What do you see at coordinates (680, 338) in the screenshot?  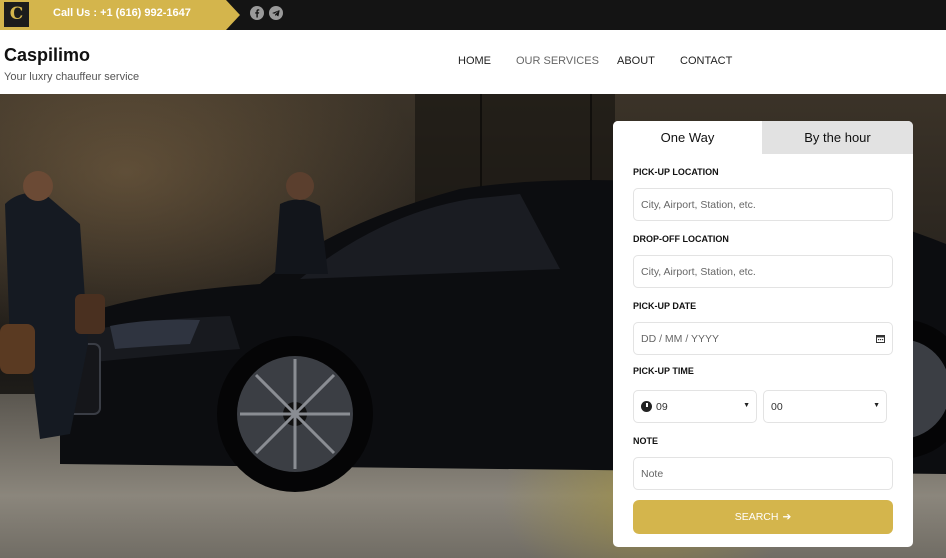 I see `pickup-date-placeholder: DD / MM / YYYY` at bounding box center [680, 338].